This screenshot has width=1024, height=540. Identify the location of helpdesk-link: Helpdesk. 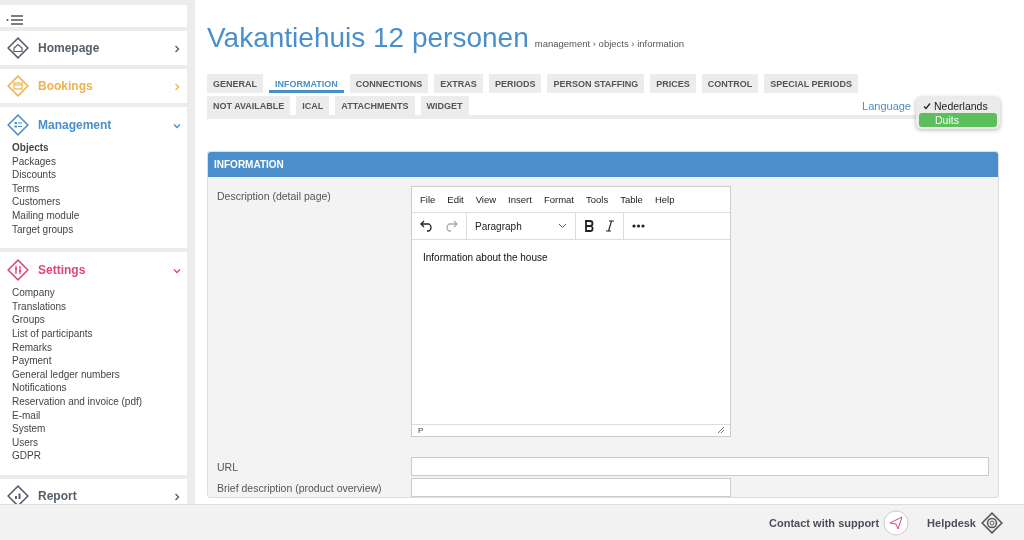
(951, 522).